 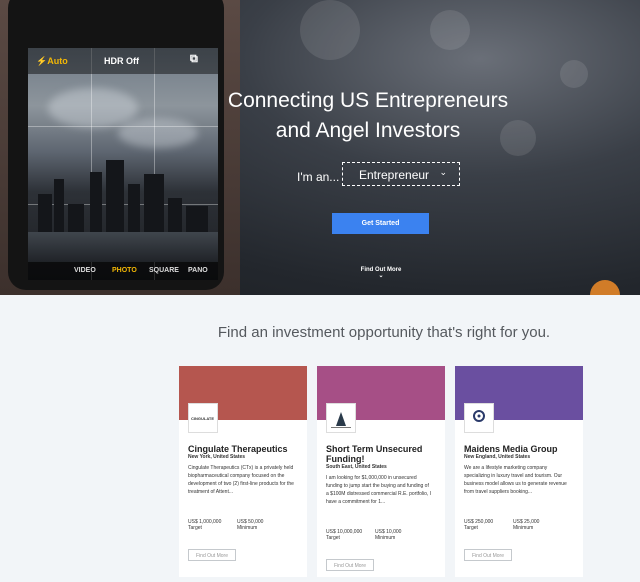 I want to click on card-title: Cingulate Therapeutics, so click(x=244, y=449).